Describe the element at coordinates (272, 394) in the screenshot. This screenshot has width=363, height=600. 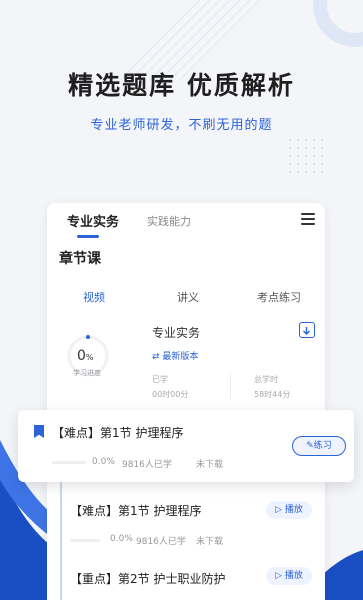
I see `total-hours-value: 58时44分` at that location.